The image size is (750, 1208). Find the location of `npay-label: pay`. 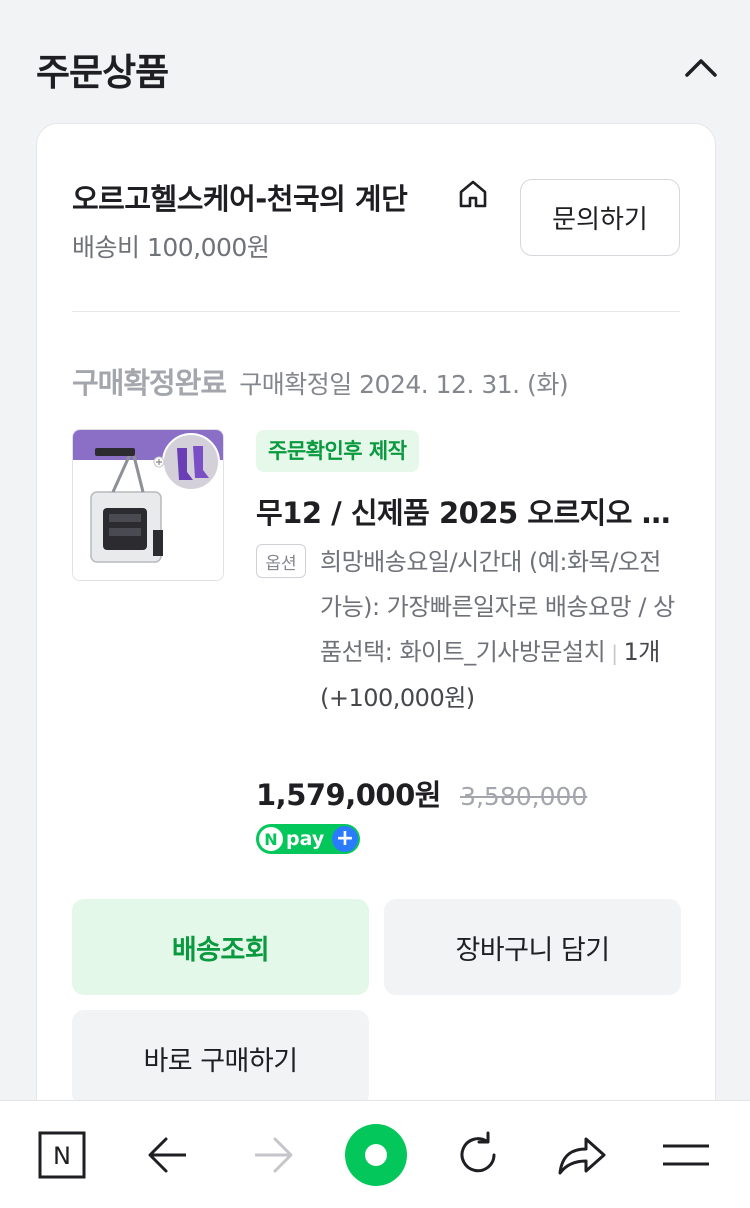

npay-label: pay is located at coordinates (305, 839).